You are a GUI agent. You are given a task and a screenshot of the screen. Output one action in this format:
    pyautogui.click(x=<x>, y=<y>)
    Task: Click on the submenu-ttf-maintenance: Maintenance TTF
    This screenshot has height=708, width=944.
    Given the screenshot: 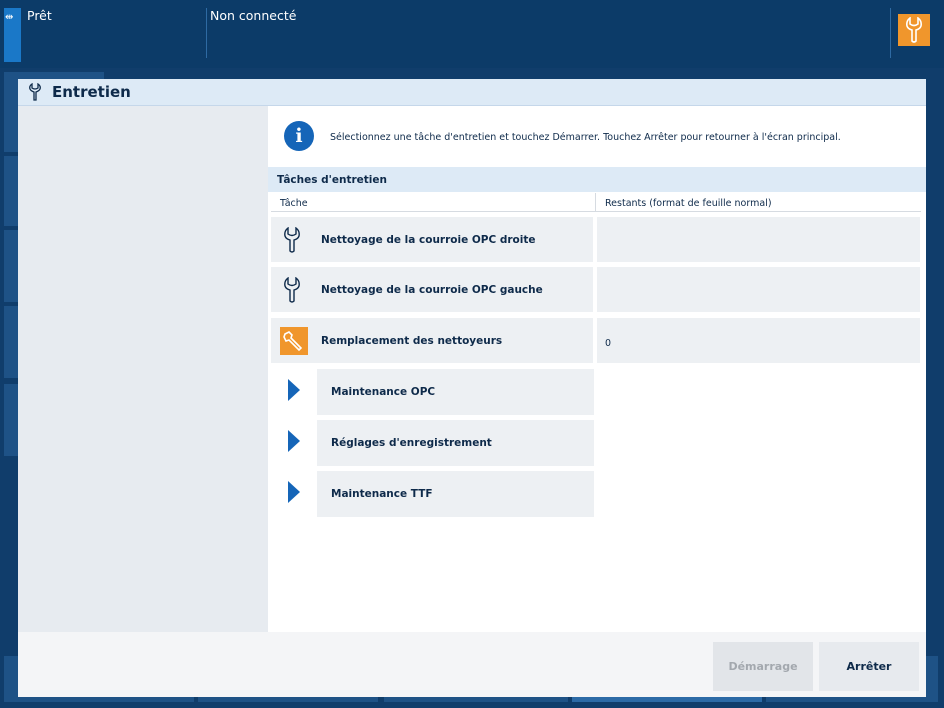 What is the action you would take?
    pyautogui.click(x=455, y=494)
    